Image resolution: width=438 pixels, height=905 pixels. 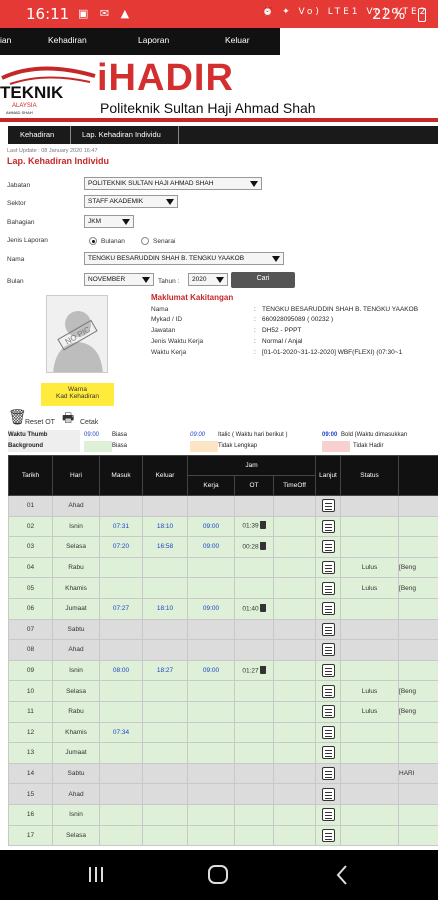 What do you see at coordinates (98, 446) in the screenshot?
I see `legend-swatch-green` at bounding box center [98, 446].